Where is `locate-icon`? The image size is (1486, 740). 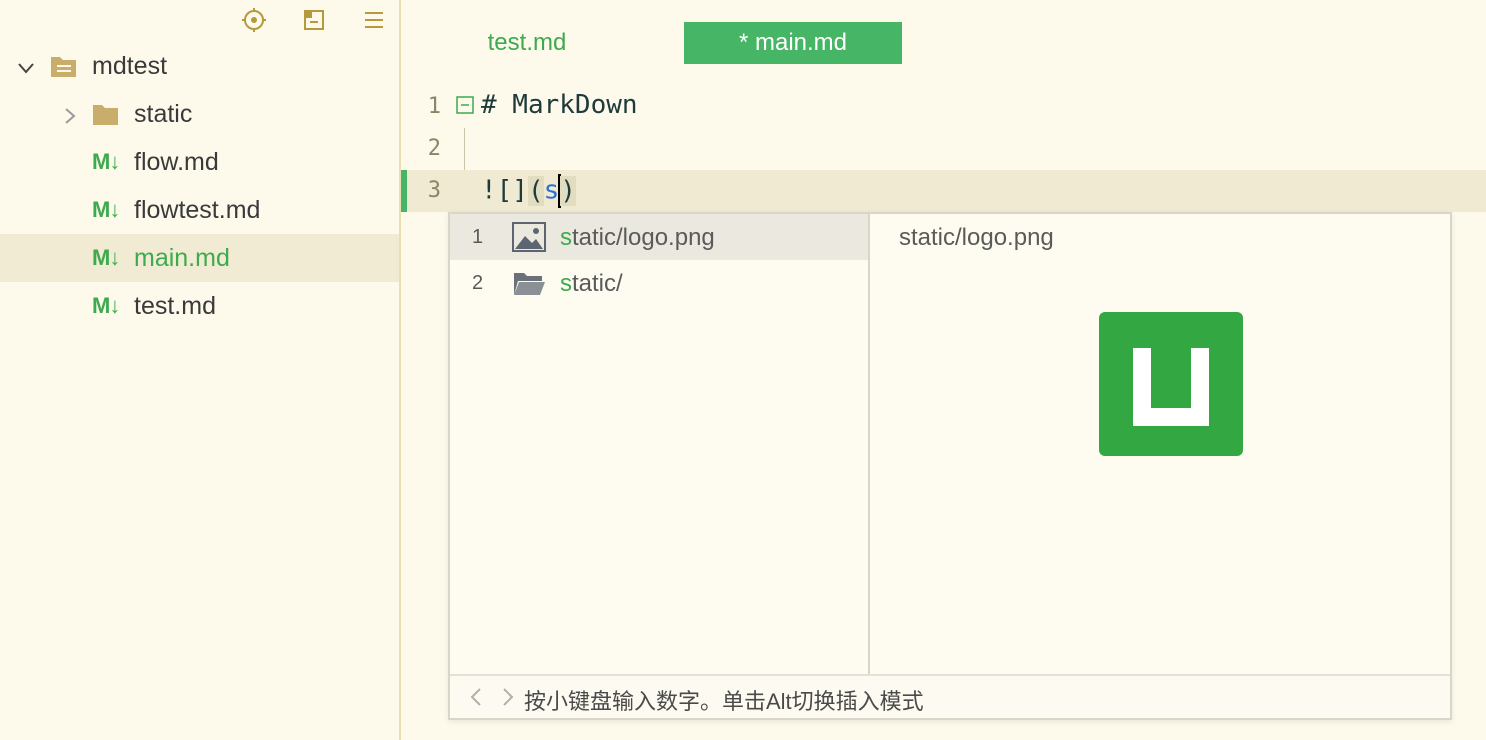 locate-icon is located at coordinates (254, 20).